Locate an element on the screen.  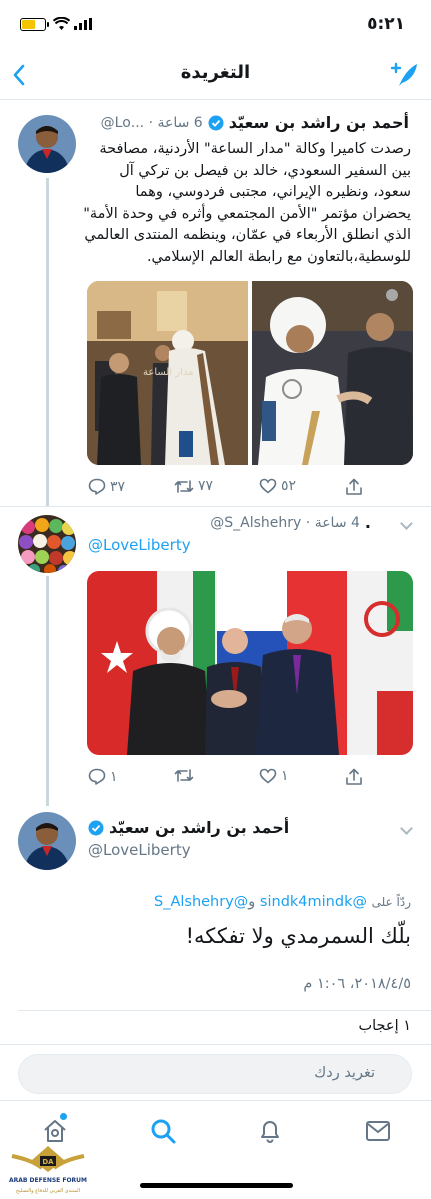
reply-count: ١ is located at coordinates (114, 776).